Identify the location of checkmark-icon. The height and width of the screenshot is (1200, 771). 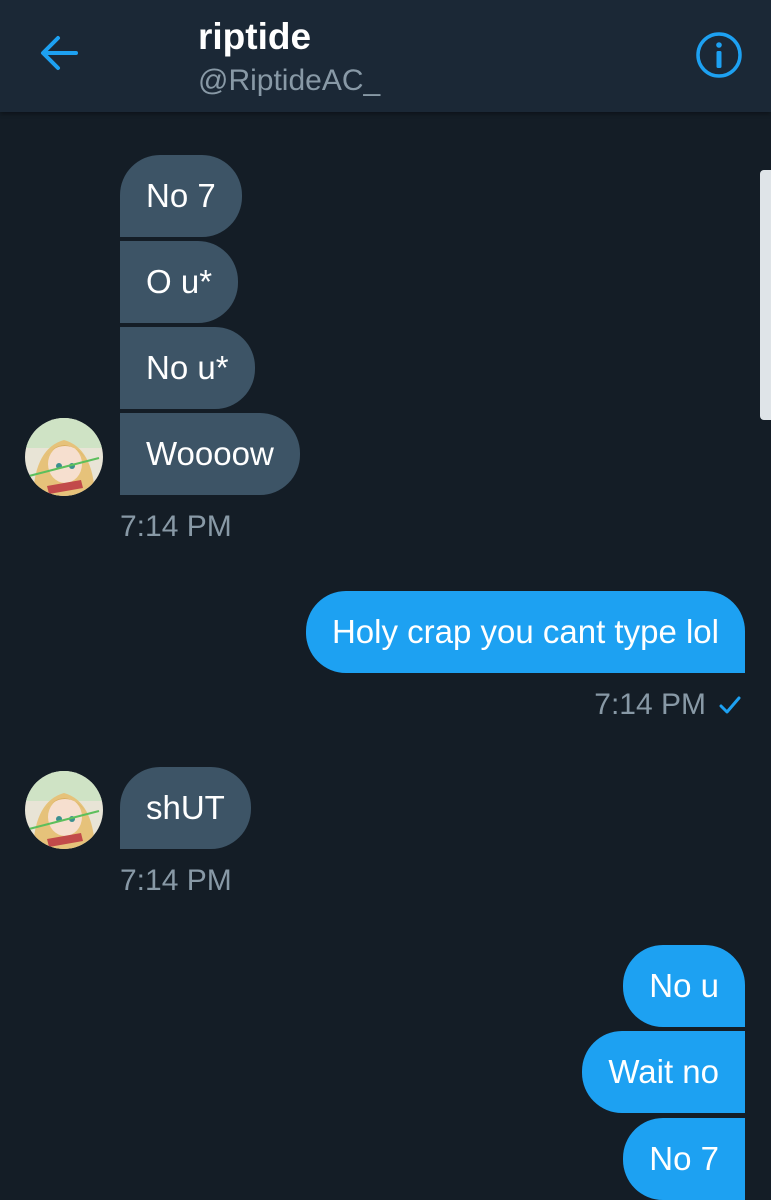
(730, 705).